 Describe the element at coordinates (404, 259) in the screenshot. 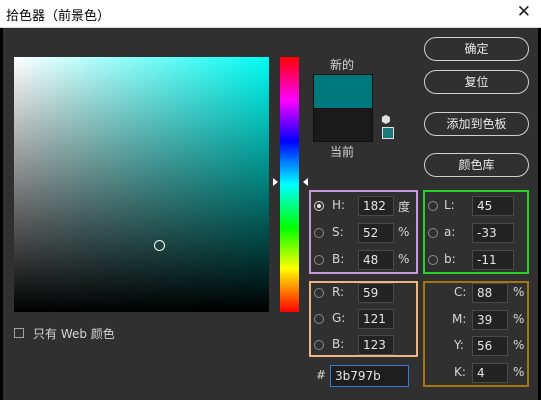

I see `brightness-unit: %` at that location.